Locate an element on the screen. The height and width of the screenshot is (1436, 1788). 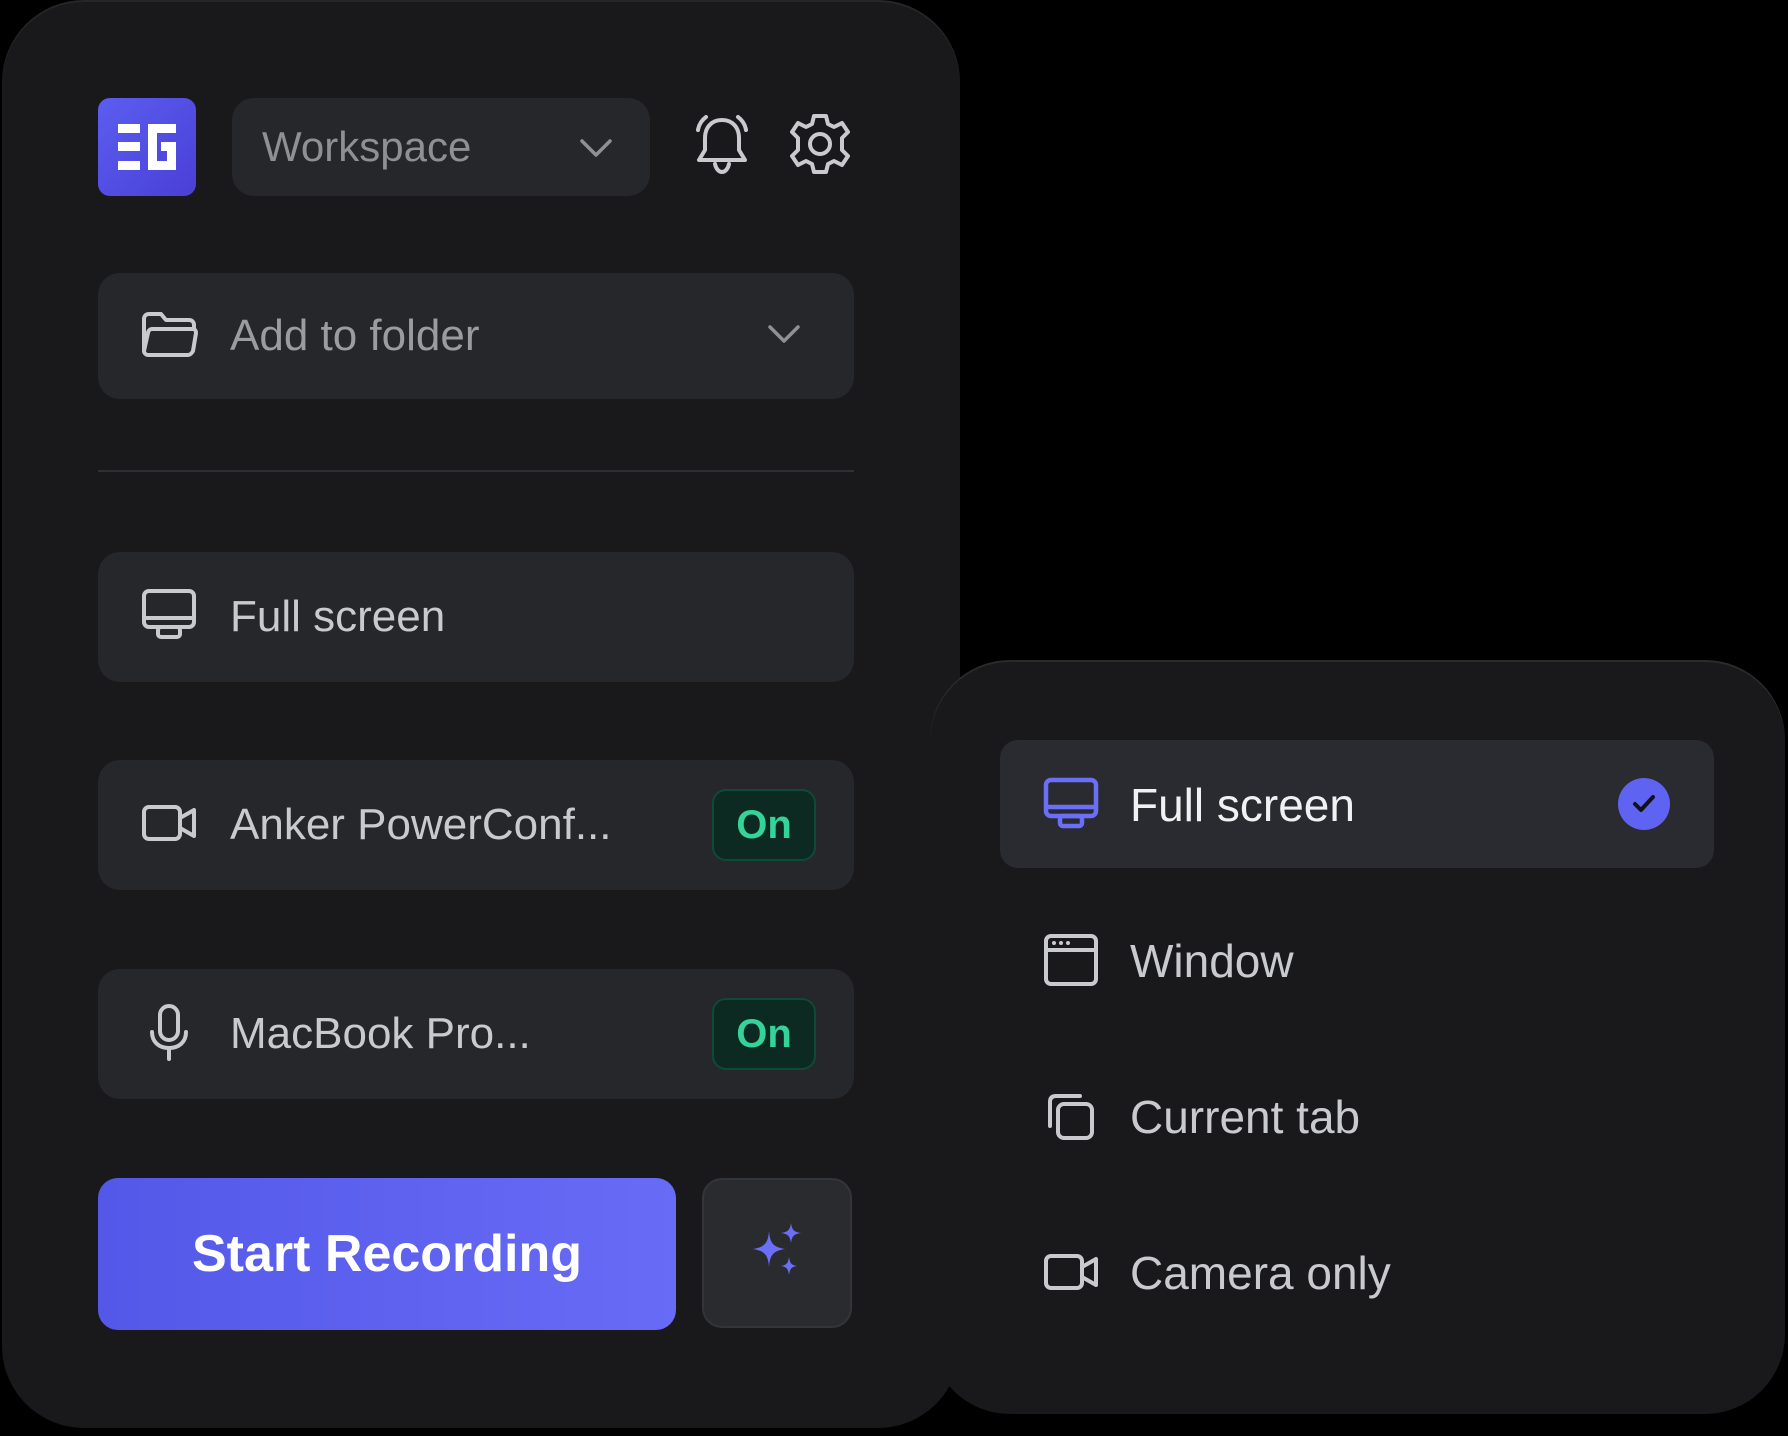
option-window: Window is located at coordinates (1357, 960).